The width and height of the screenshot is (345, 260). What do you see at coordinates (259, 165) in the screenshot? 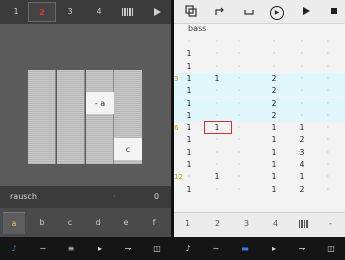
I see `sequencer-row: 1 · 1 4 · ·` at bounding box center [259, 165].